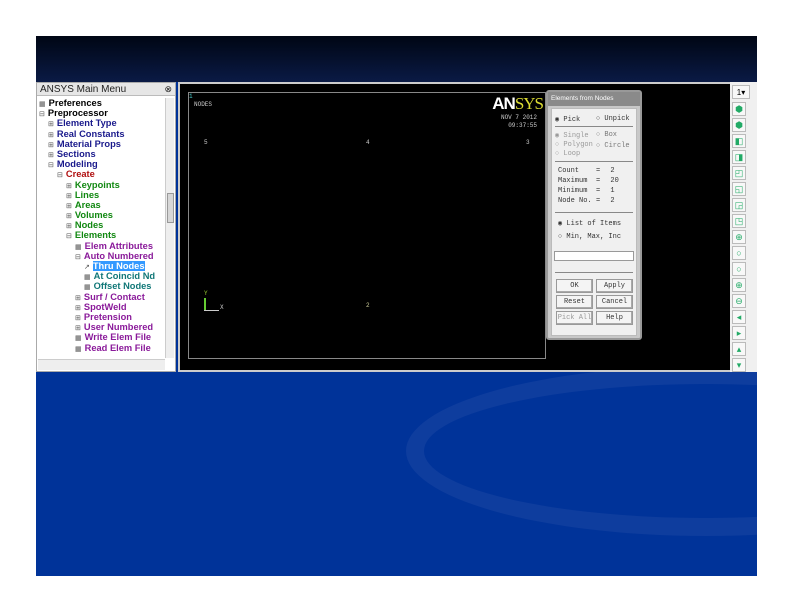 Image resolution: width=792 pixels, height=612 pixels. I want to click on top-view-icon: ◰, so click(739, 173).